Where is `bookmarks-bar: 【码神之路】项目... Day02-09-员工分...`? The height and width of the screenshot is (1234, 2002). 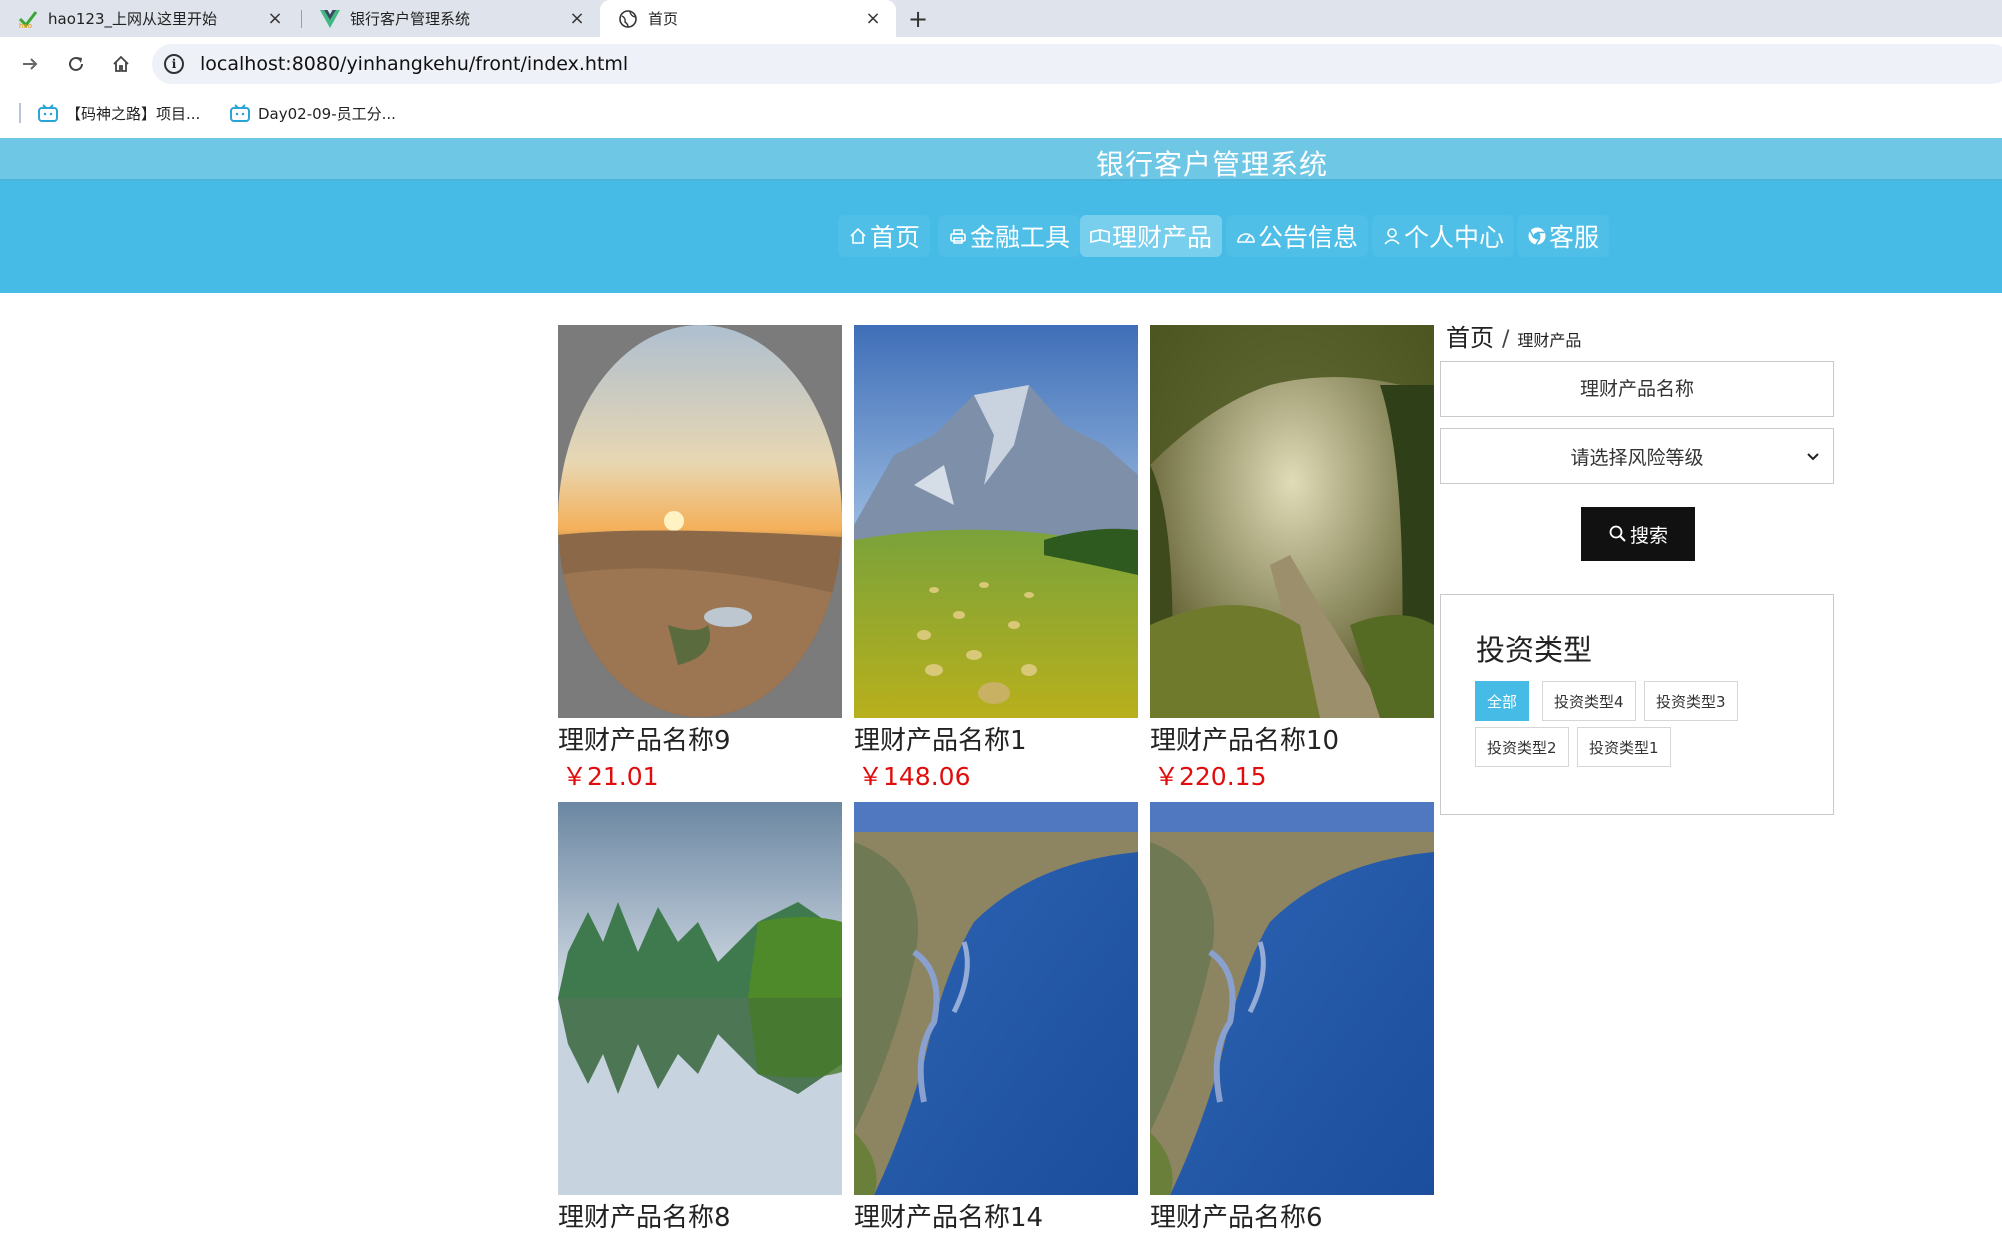
bookmarks-bar: 【码神之路】项目... Day02-09-员工分... is located at coordinates (1001, 113).